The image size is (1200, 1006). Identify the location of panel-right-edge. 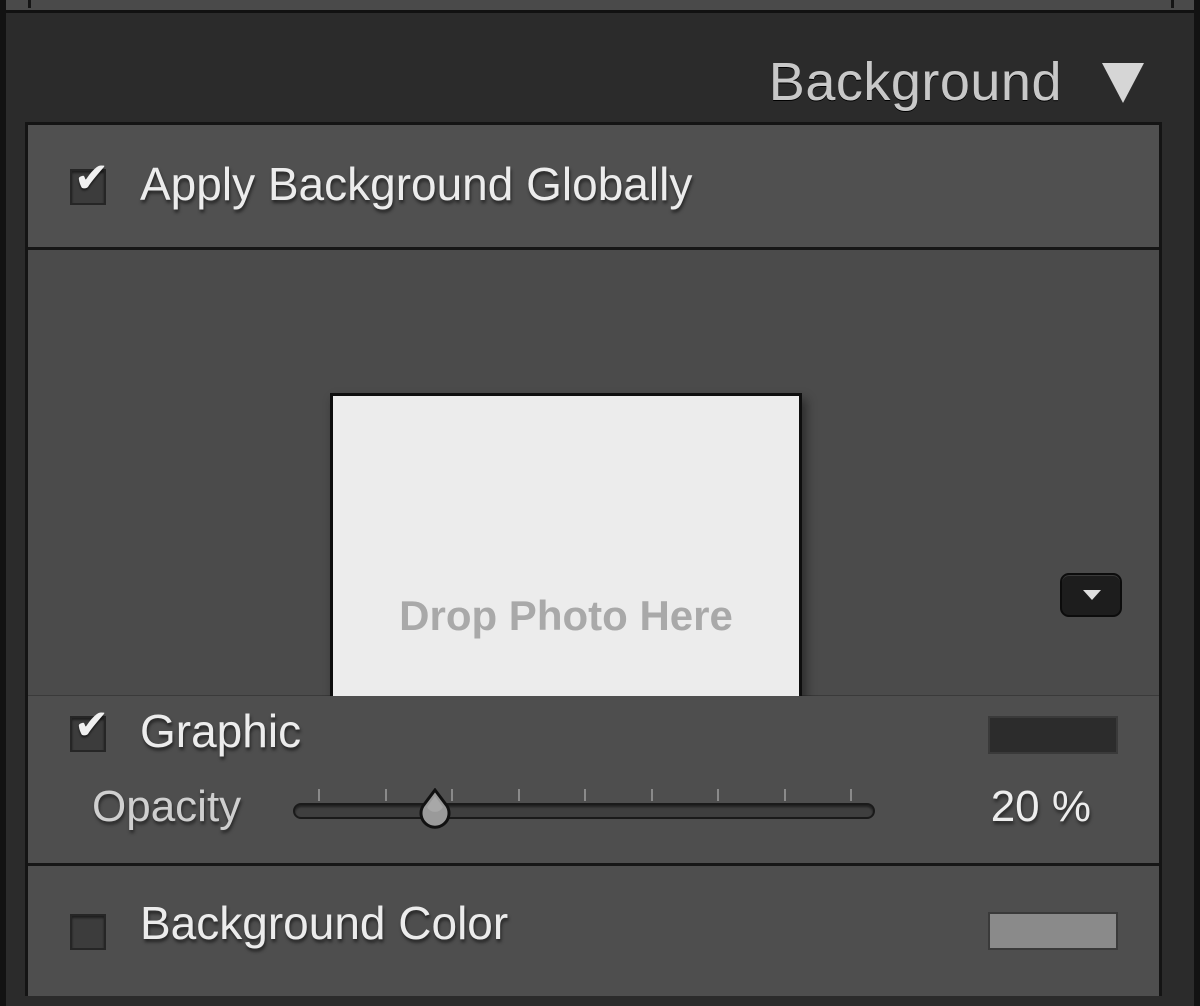
(1197, 503).